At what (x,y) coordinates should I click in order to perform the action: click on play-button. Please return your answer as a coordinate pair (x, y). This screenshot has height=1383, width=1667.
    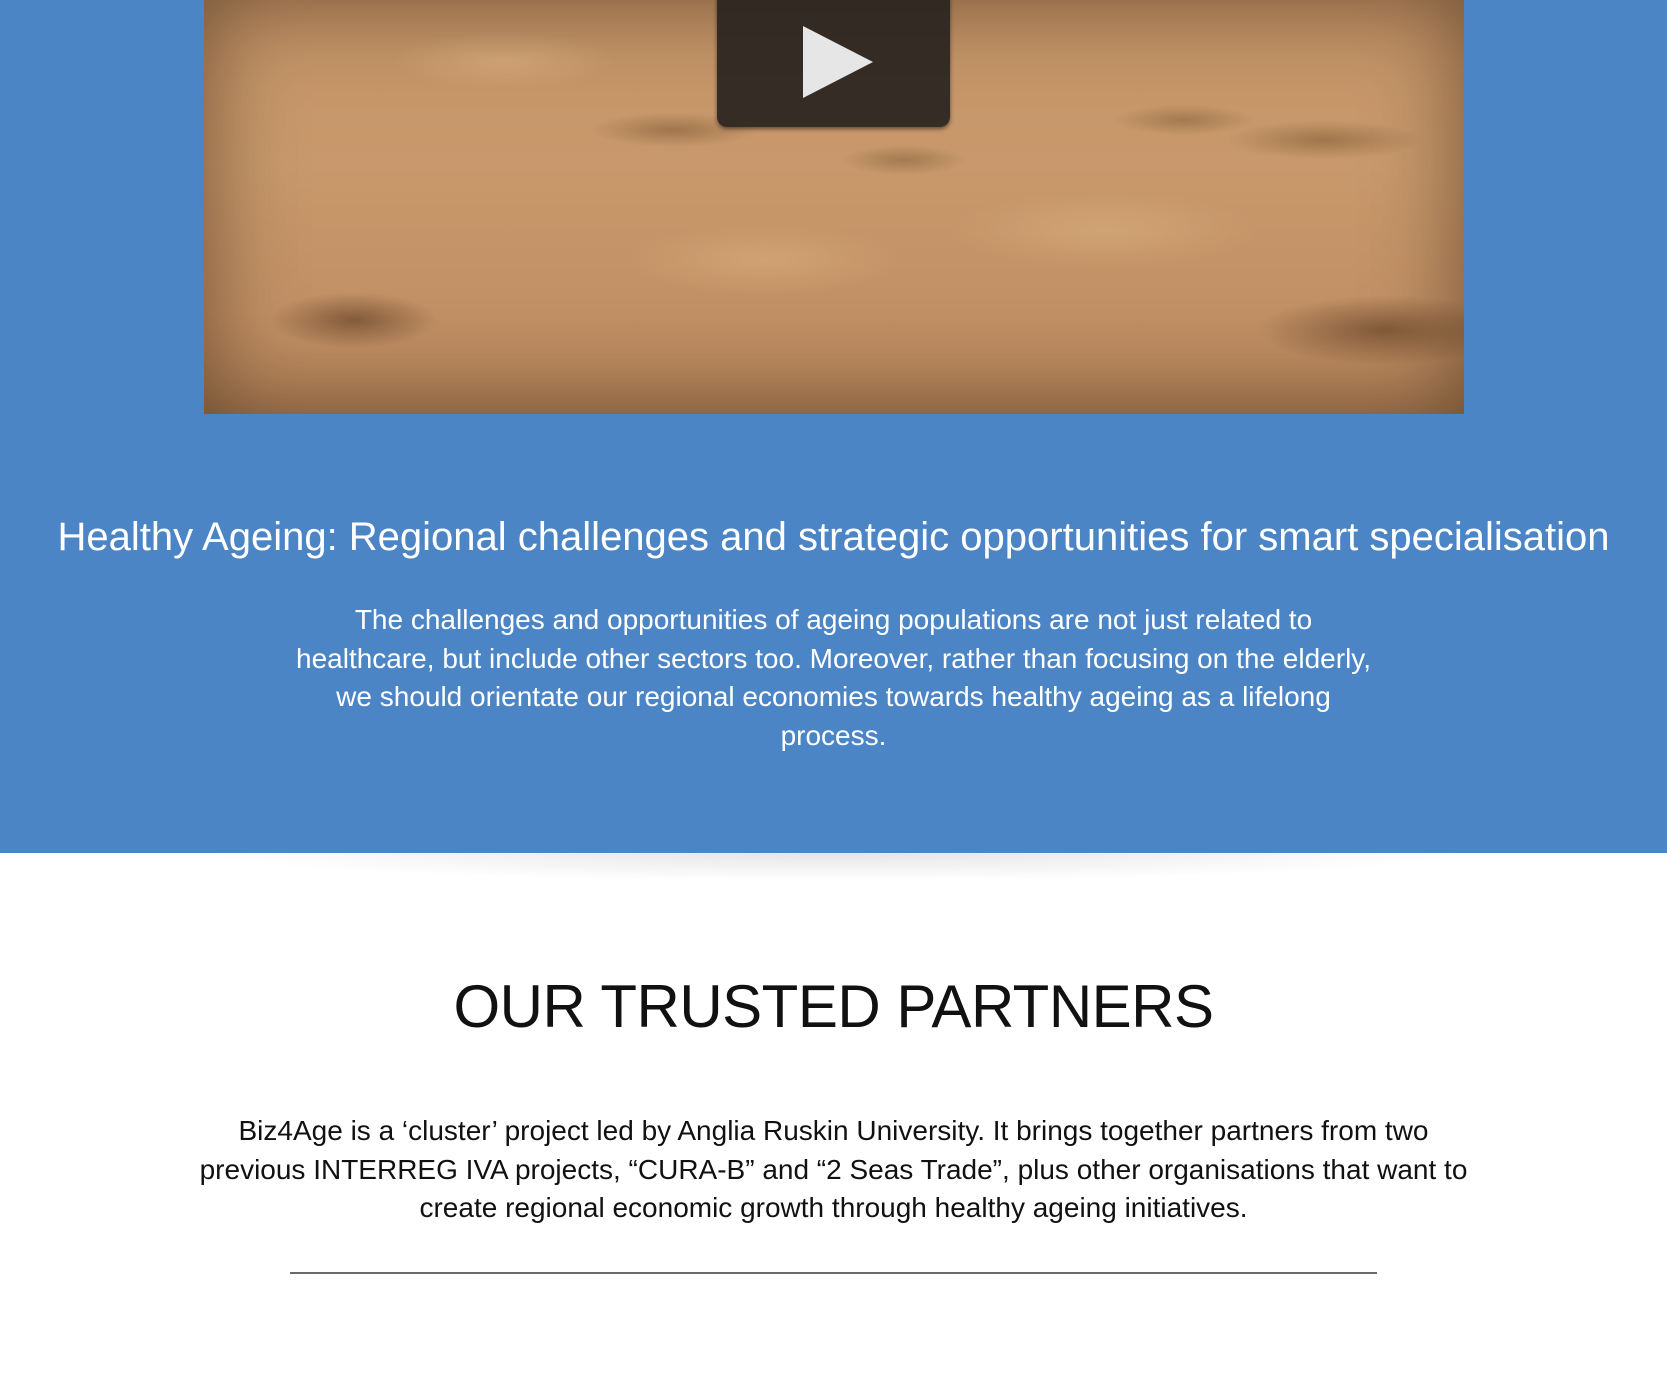
    Looking at the image, I should click on (833, 63).